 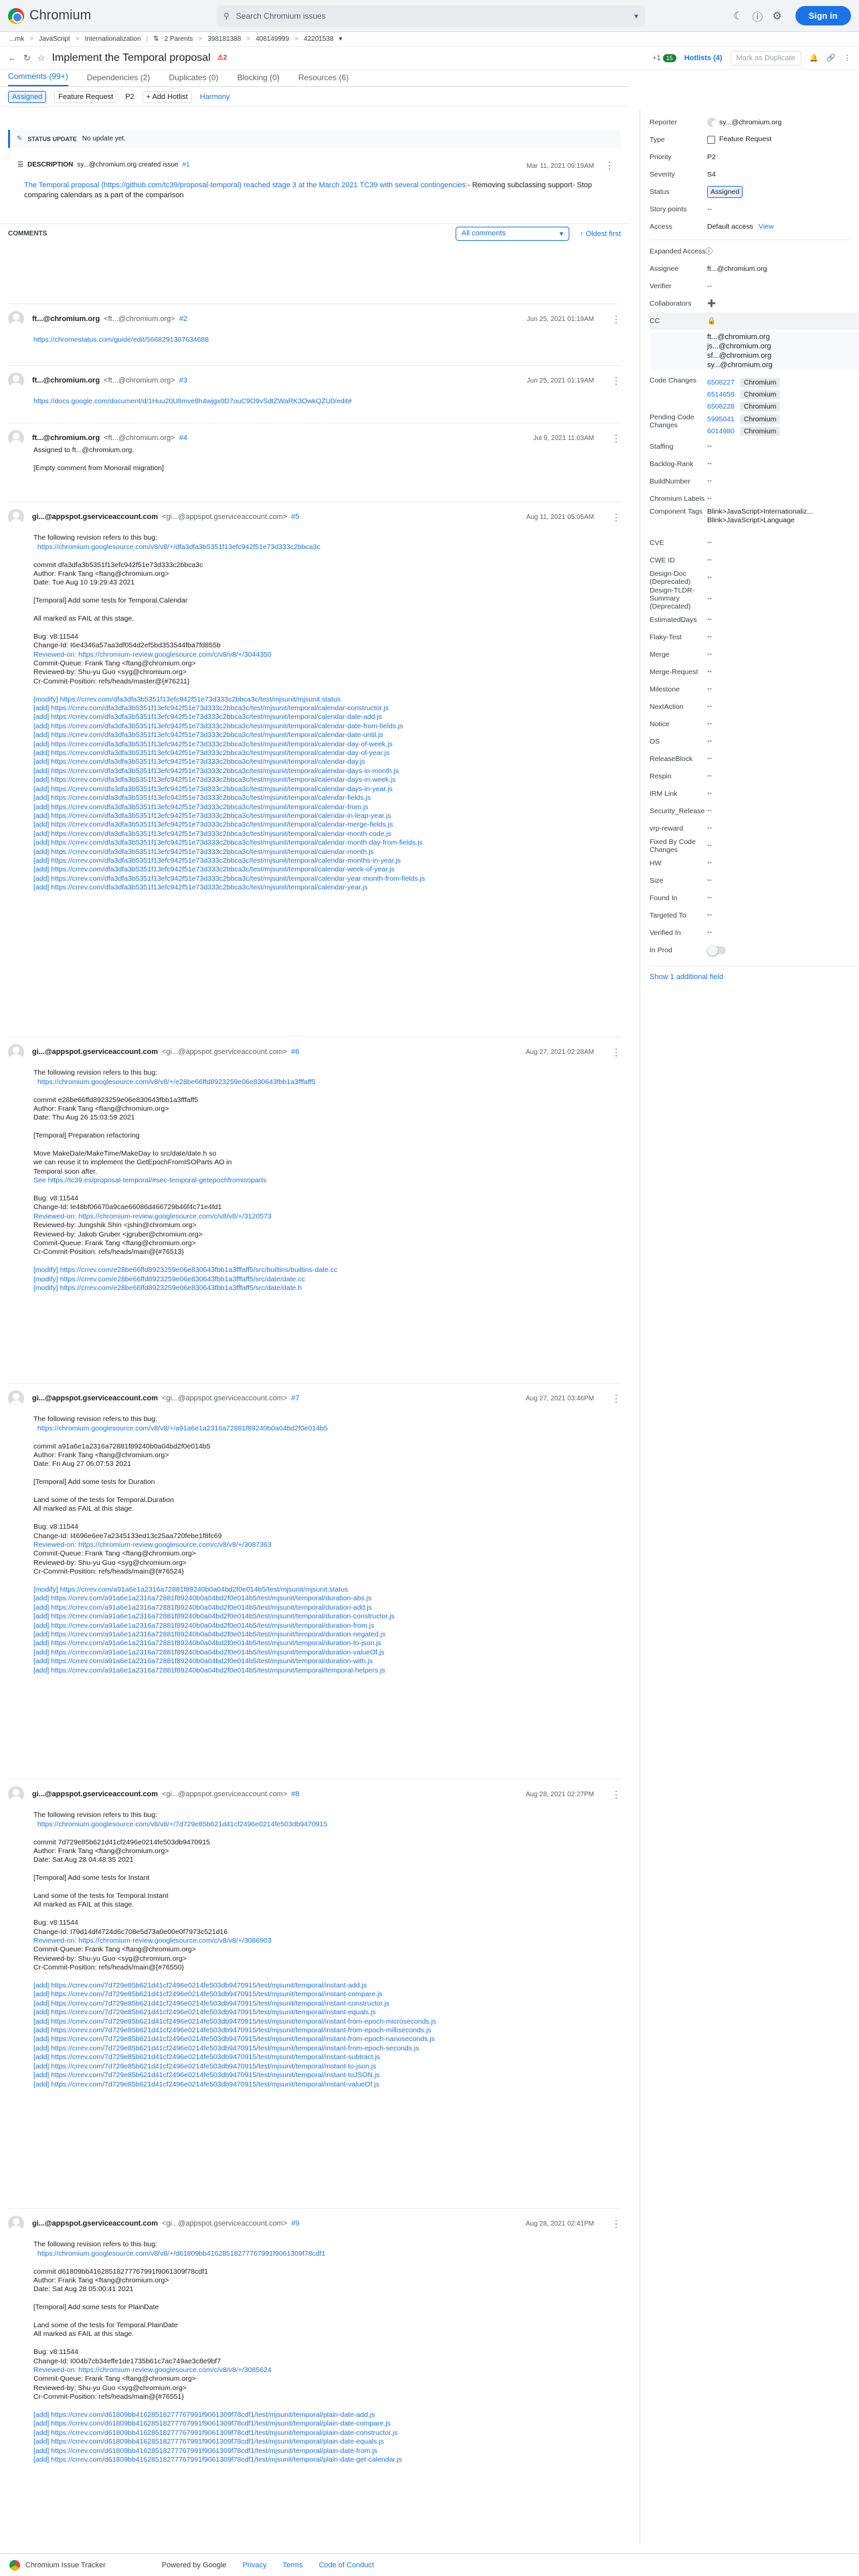 What do you see at coordinates (711, 175) in the screenshot?
I see `field-value: S4` at bounding box center [711, 175].